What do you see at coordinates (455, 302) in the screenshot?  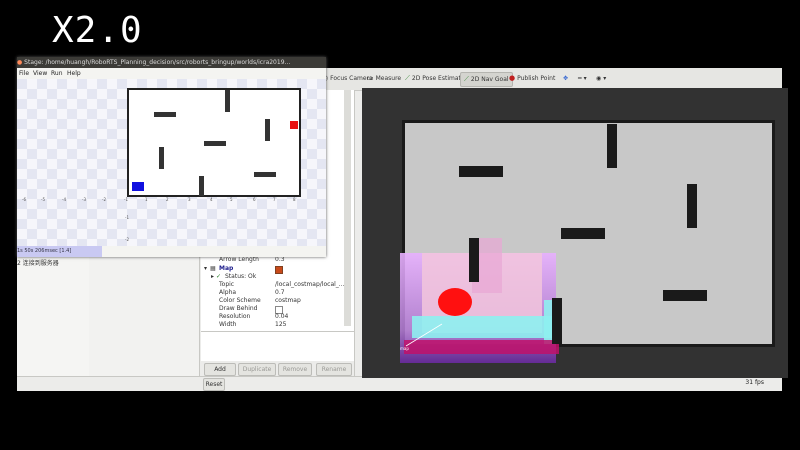 I see `robot-marker-red` at bounding box center [455, 302].